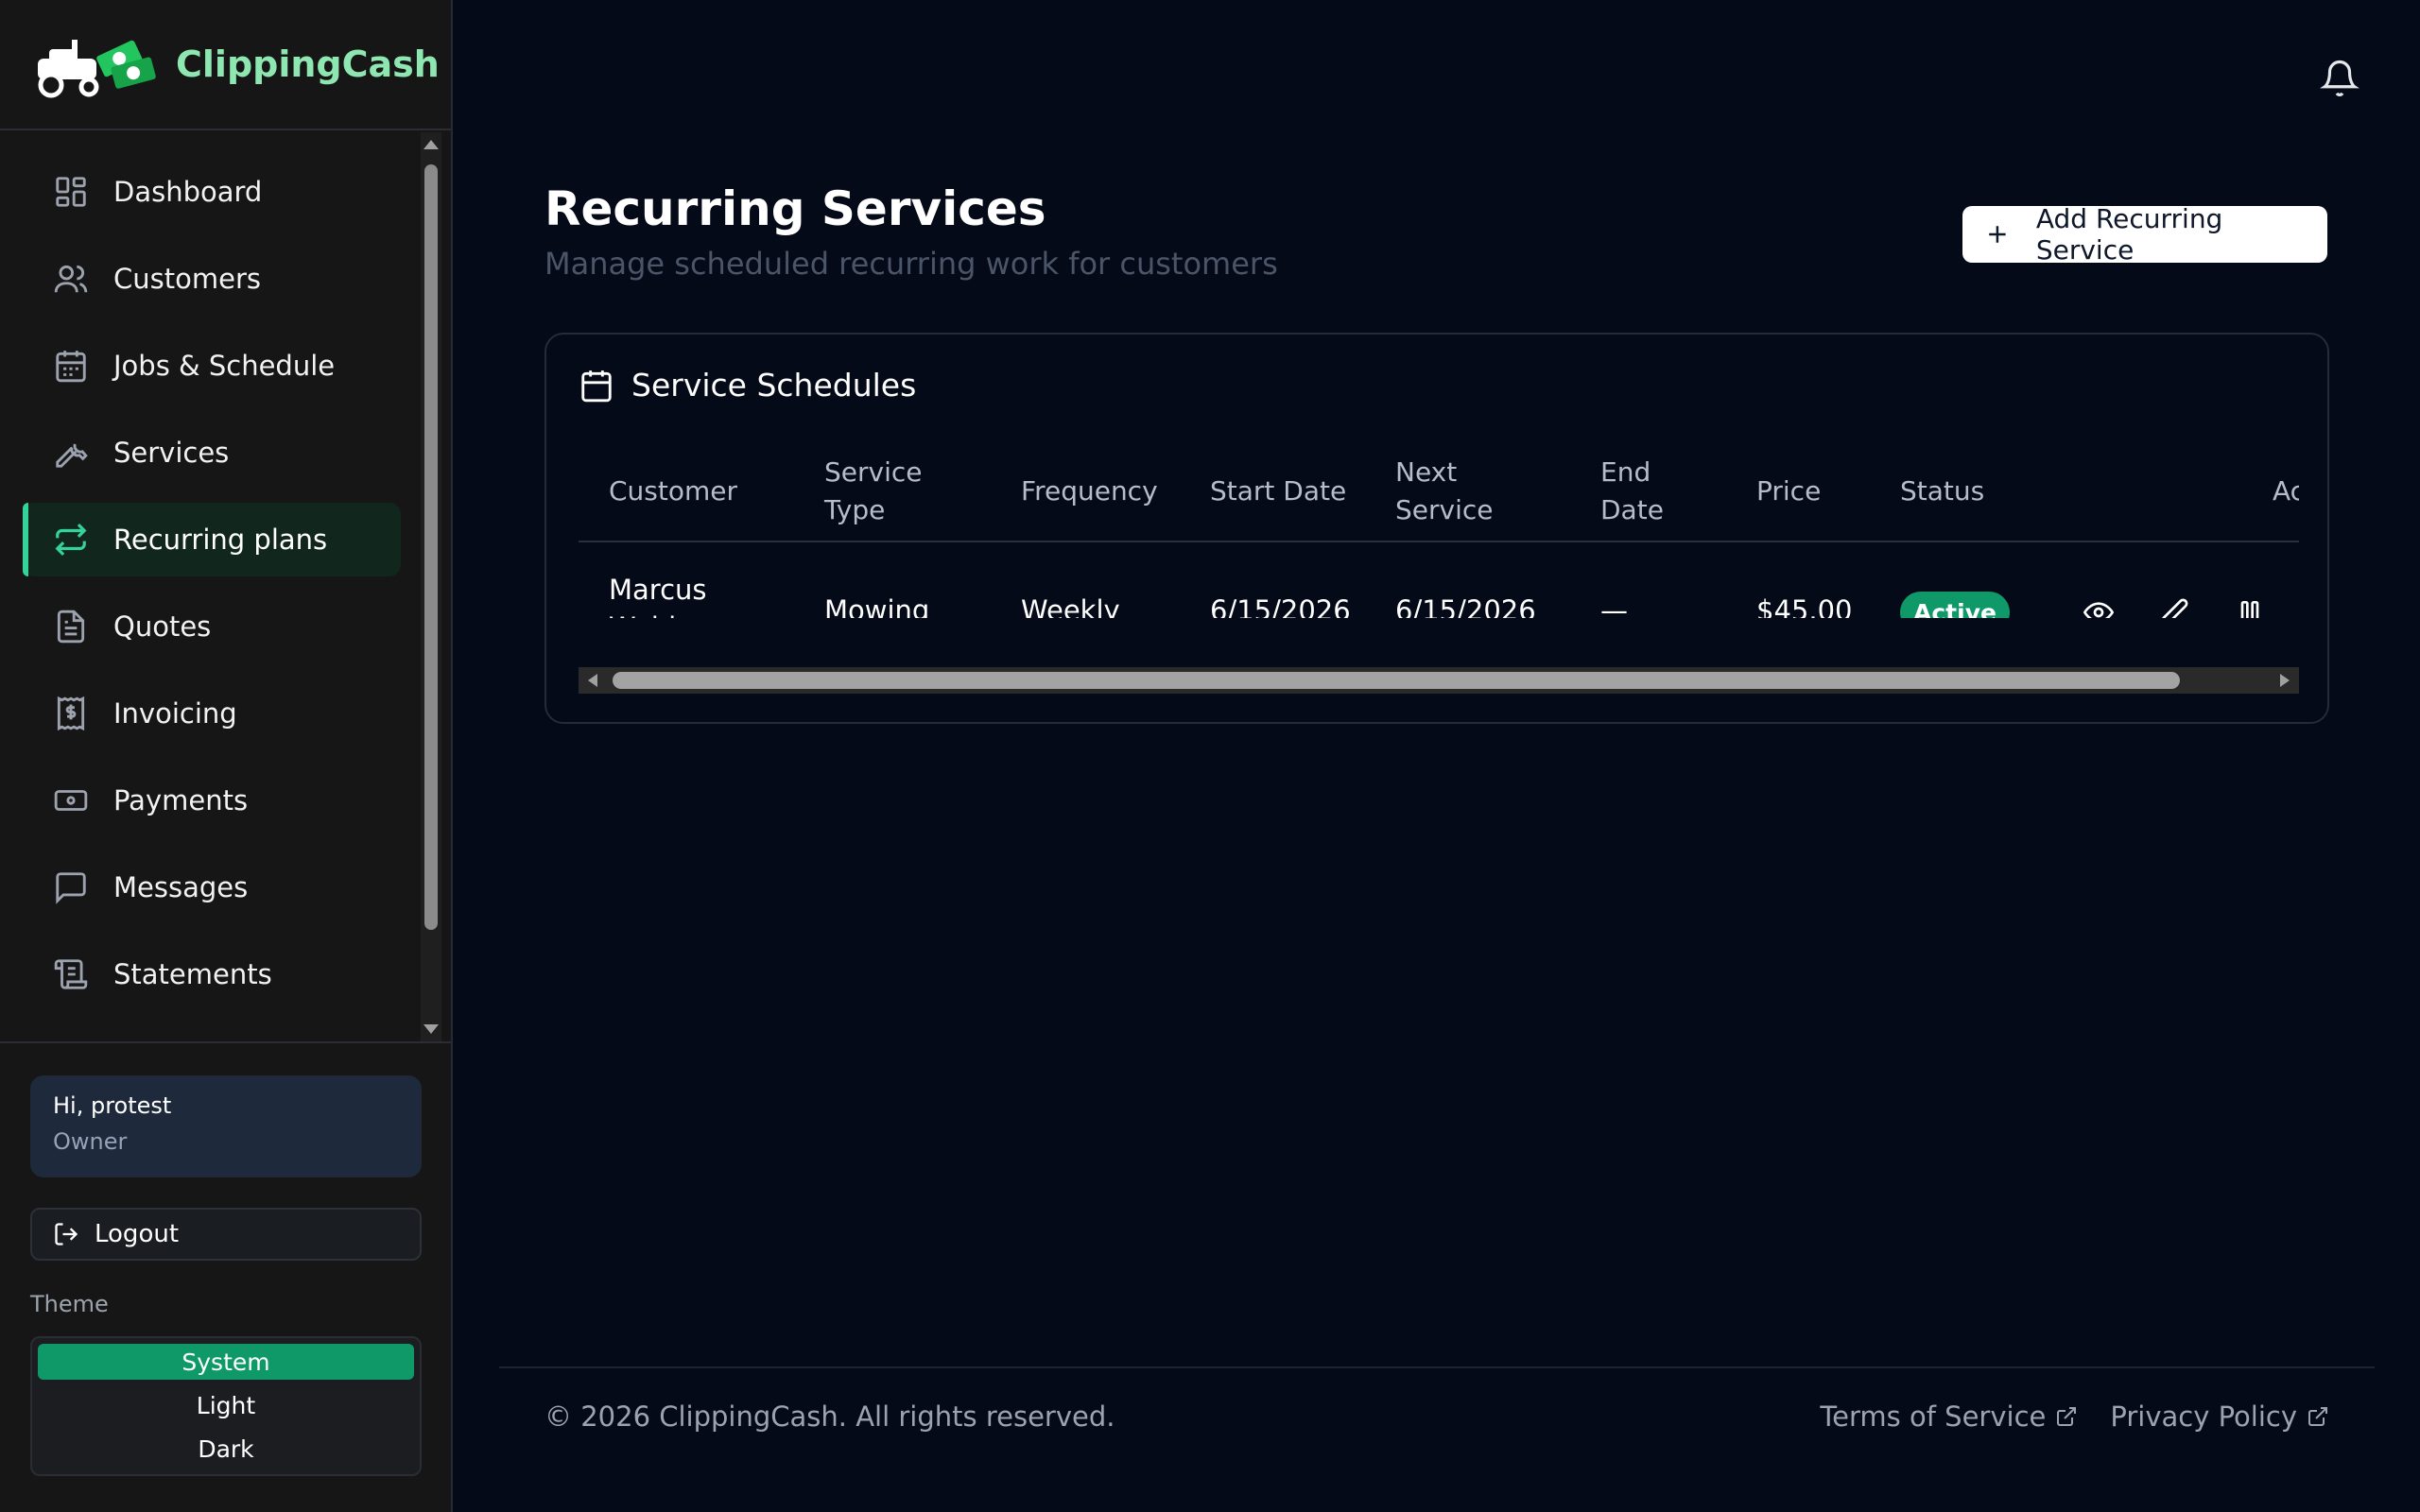 This screenshot has width=2420, height=1512. What do you see at coordinates (795, 208) in the screenshot?
I see `page-title: Recurring Services` at bounding box center [795, 208].